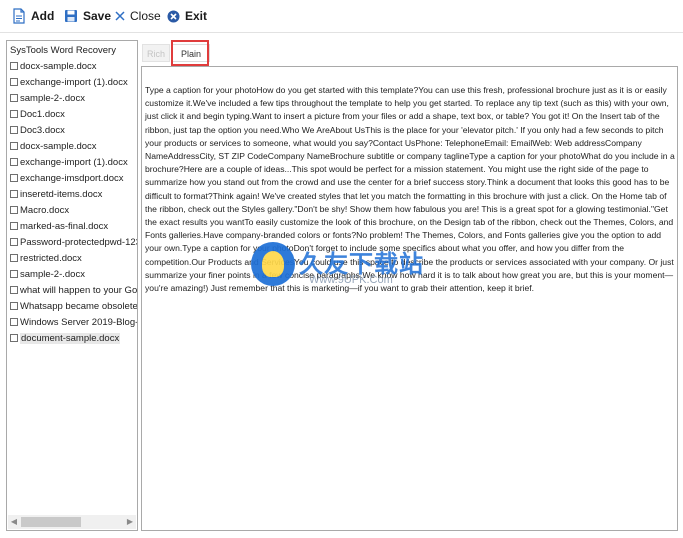 The height and width of the screenshot is (538, 683). I want to click on exit-label: Exit, so click(196, 16).